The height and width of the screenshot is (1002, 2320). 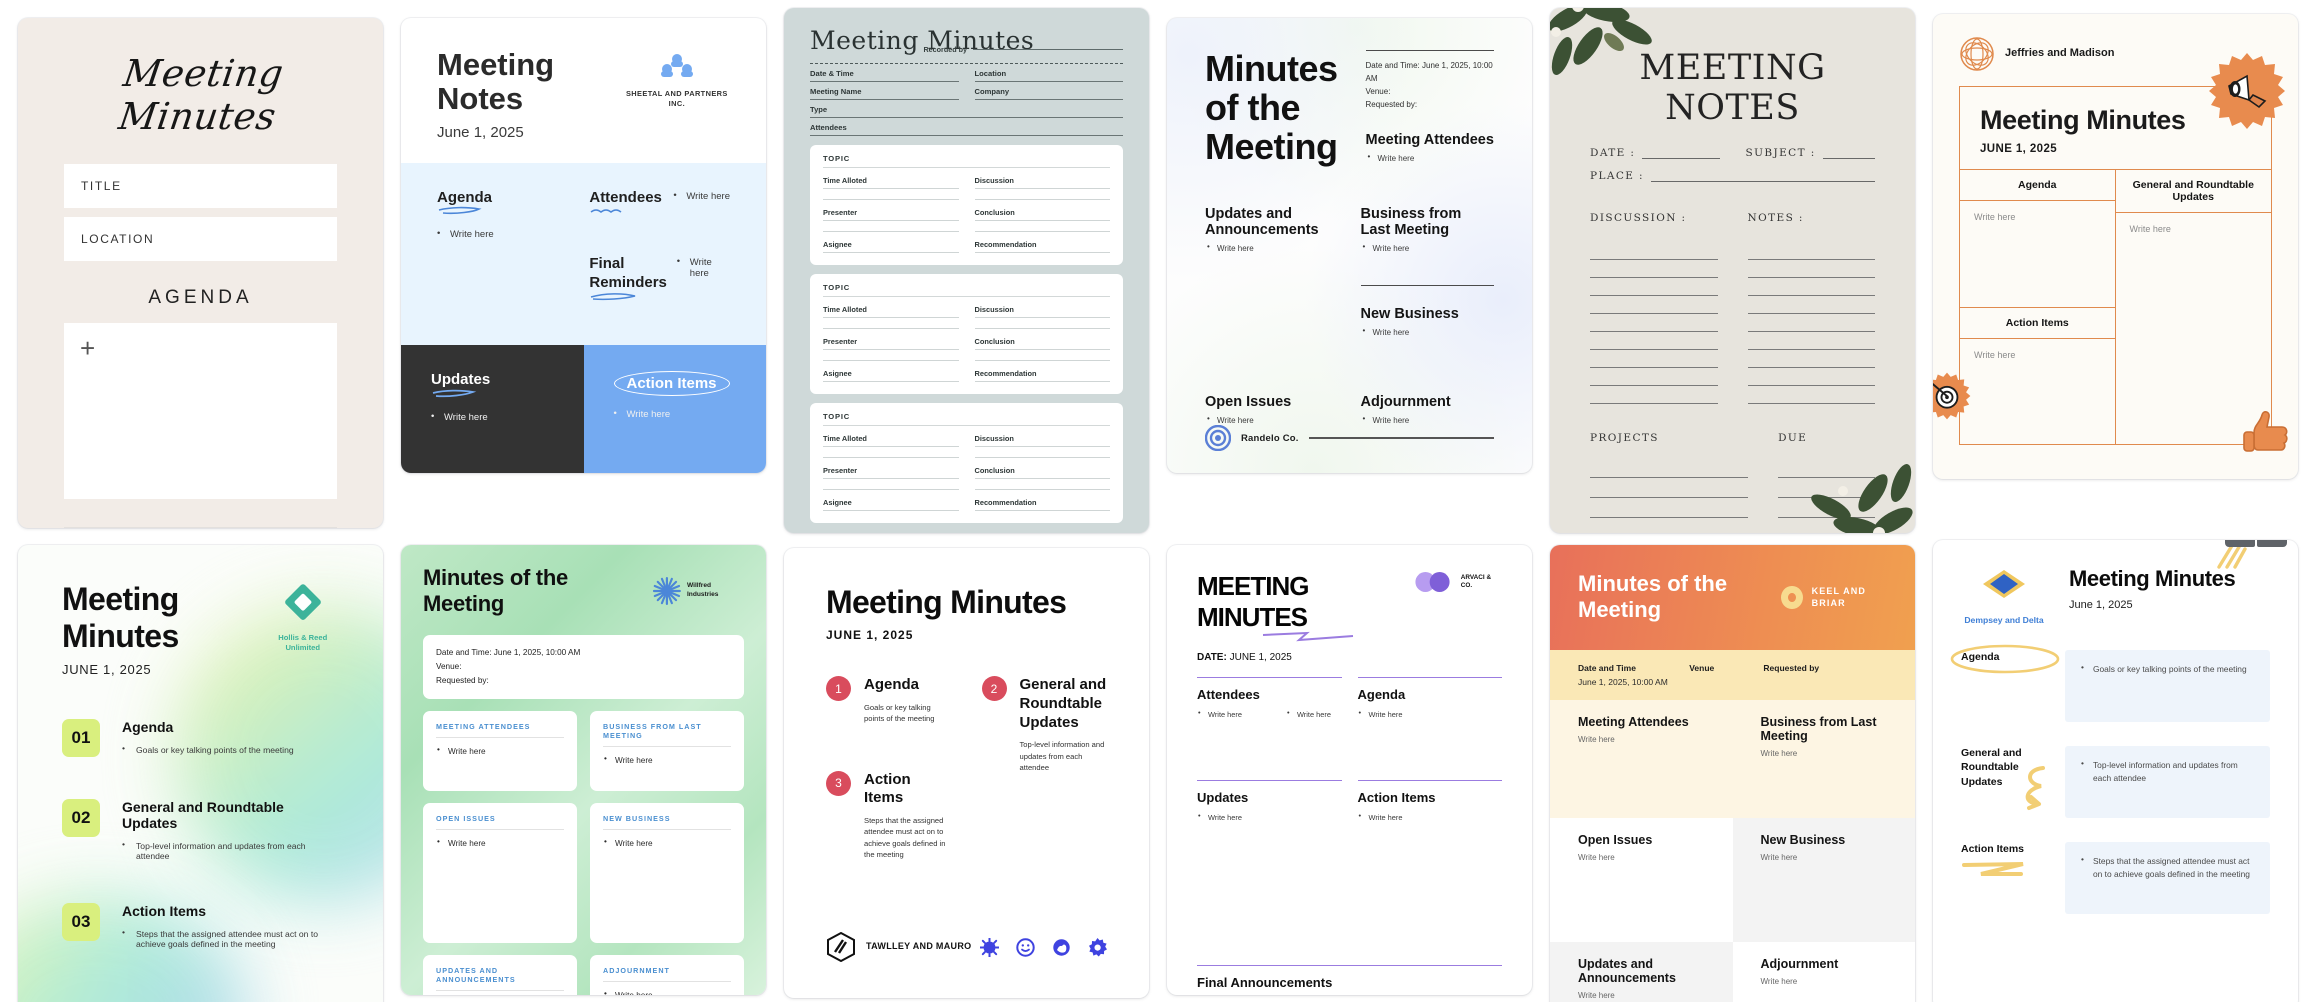 What do you see at coordinates (1627, 970) in the screenshot?
I see `section-label-updates-announcements: Updates and Announcements` at bounding box center [1627, 970].